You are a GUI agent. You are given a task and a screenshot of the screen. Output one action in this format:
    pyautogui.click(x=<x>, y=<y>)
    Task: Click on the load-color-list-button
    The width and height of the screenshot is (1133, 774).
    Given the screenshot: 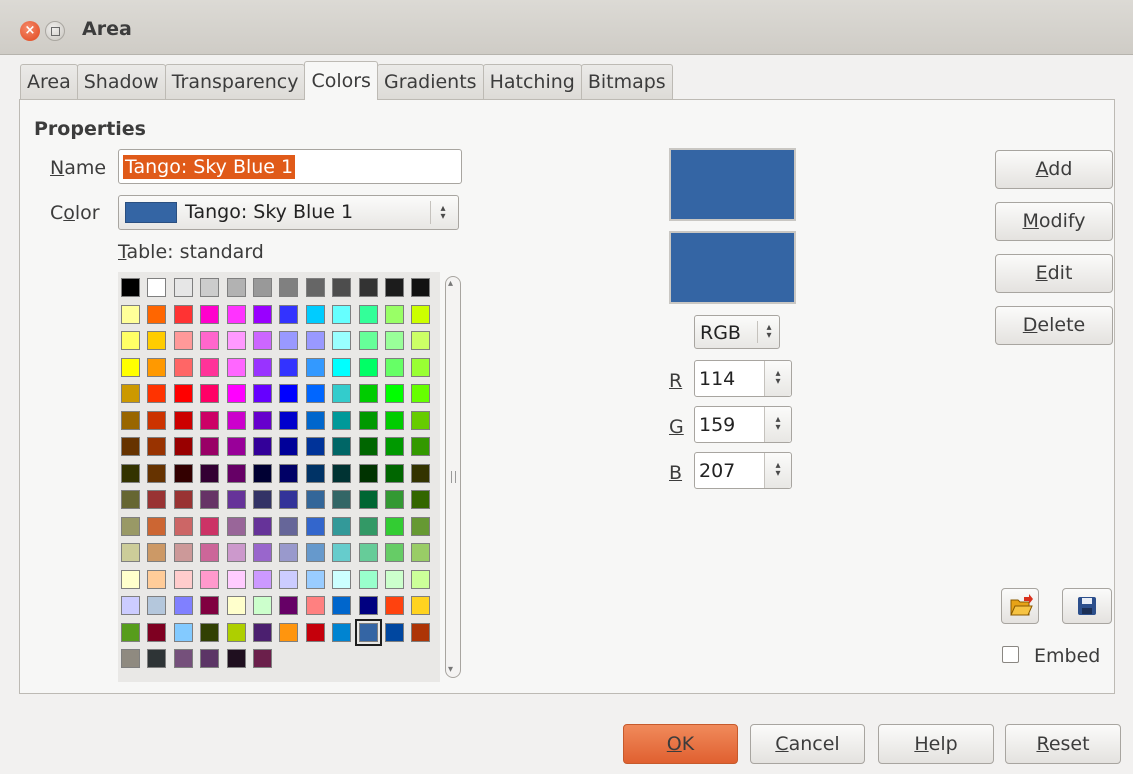 What is the action you would take?
    pyautogui.click(x=1020, y=606)
    